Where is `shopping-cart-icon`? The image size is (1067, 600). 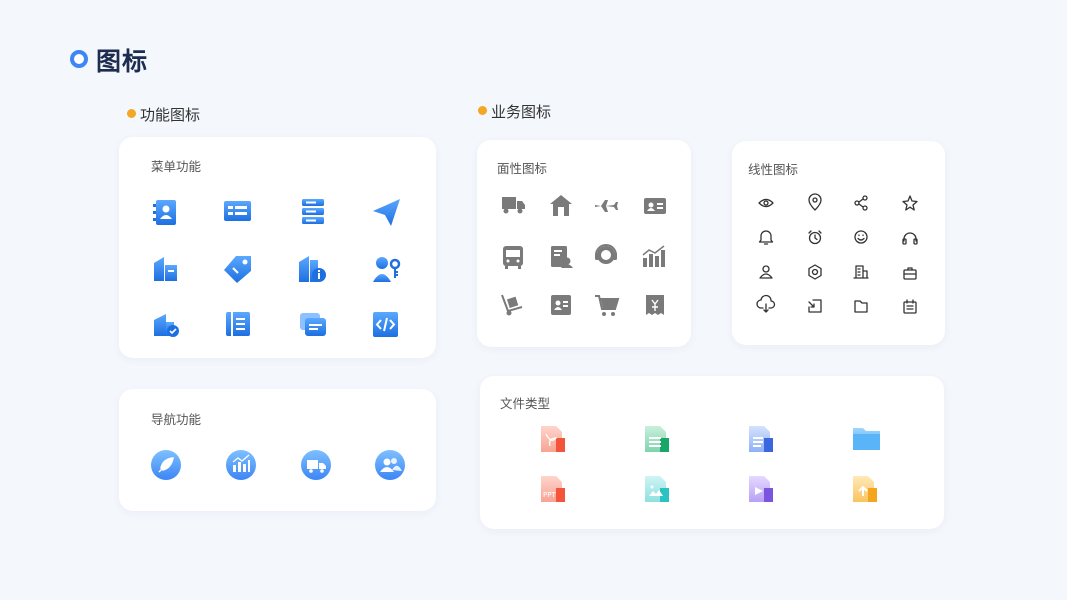
shopping-cart-icon is located at coordinates (607, 305).